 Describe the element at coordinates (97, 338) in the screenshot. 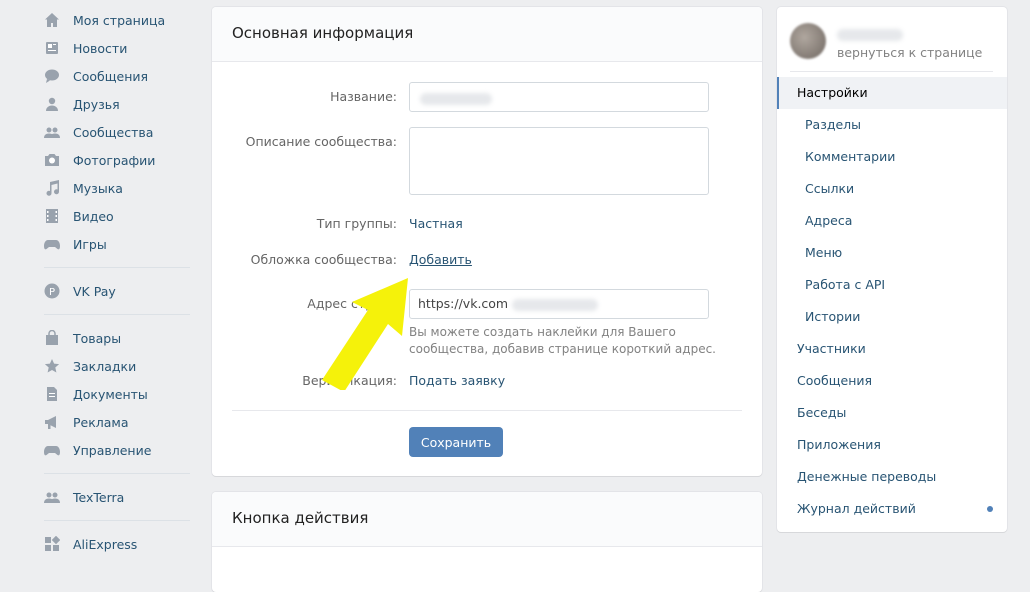

I see `nav-item-label: Товары` at that location.